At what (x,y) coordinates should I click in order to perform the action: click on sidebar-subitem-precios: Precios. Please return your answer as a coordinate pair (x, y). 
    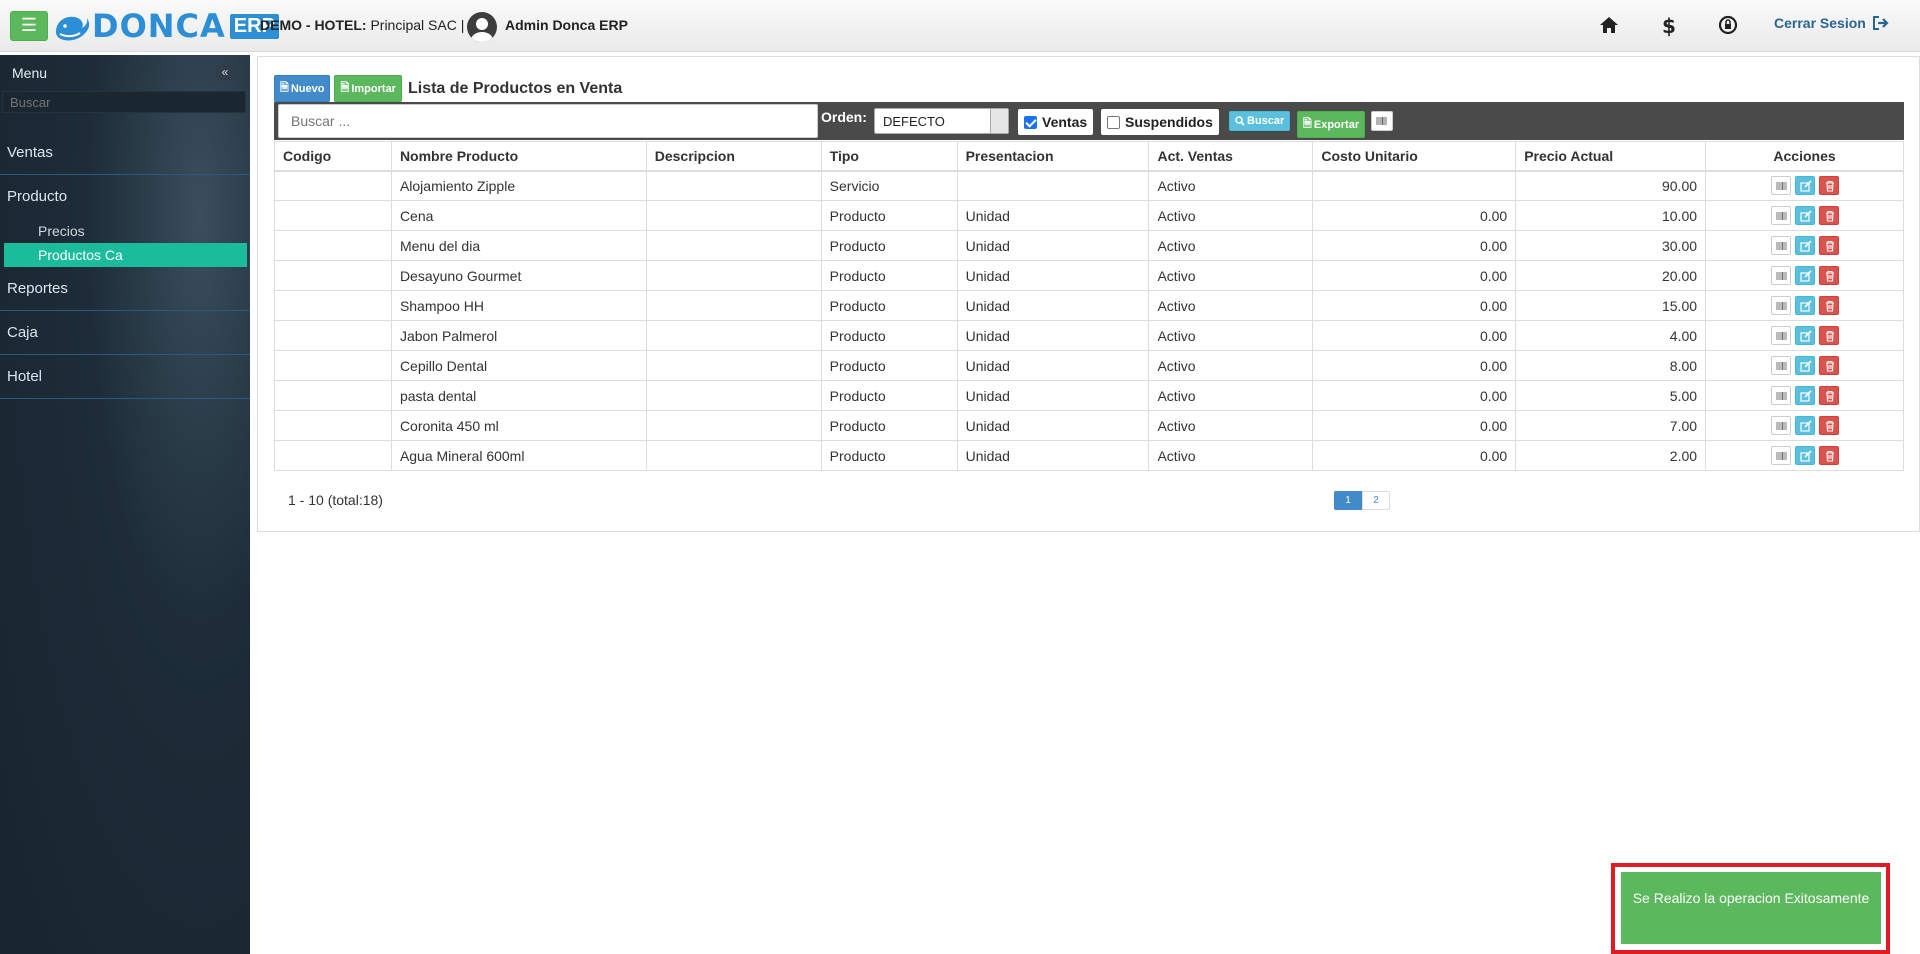
    Looking at the image, I should click on (127, 231).